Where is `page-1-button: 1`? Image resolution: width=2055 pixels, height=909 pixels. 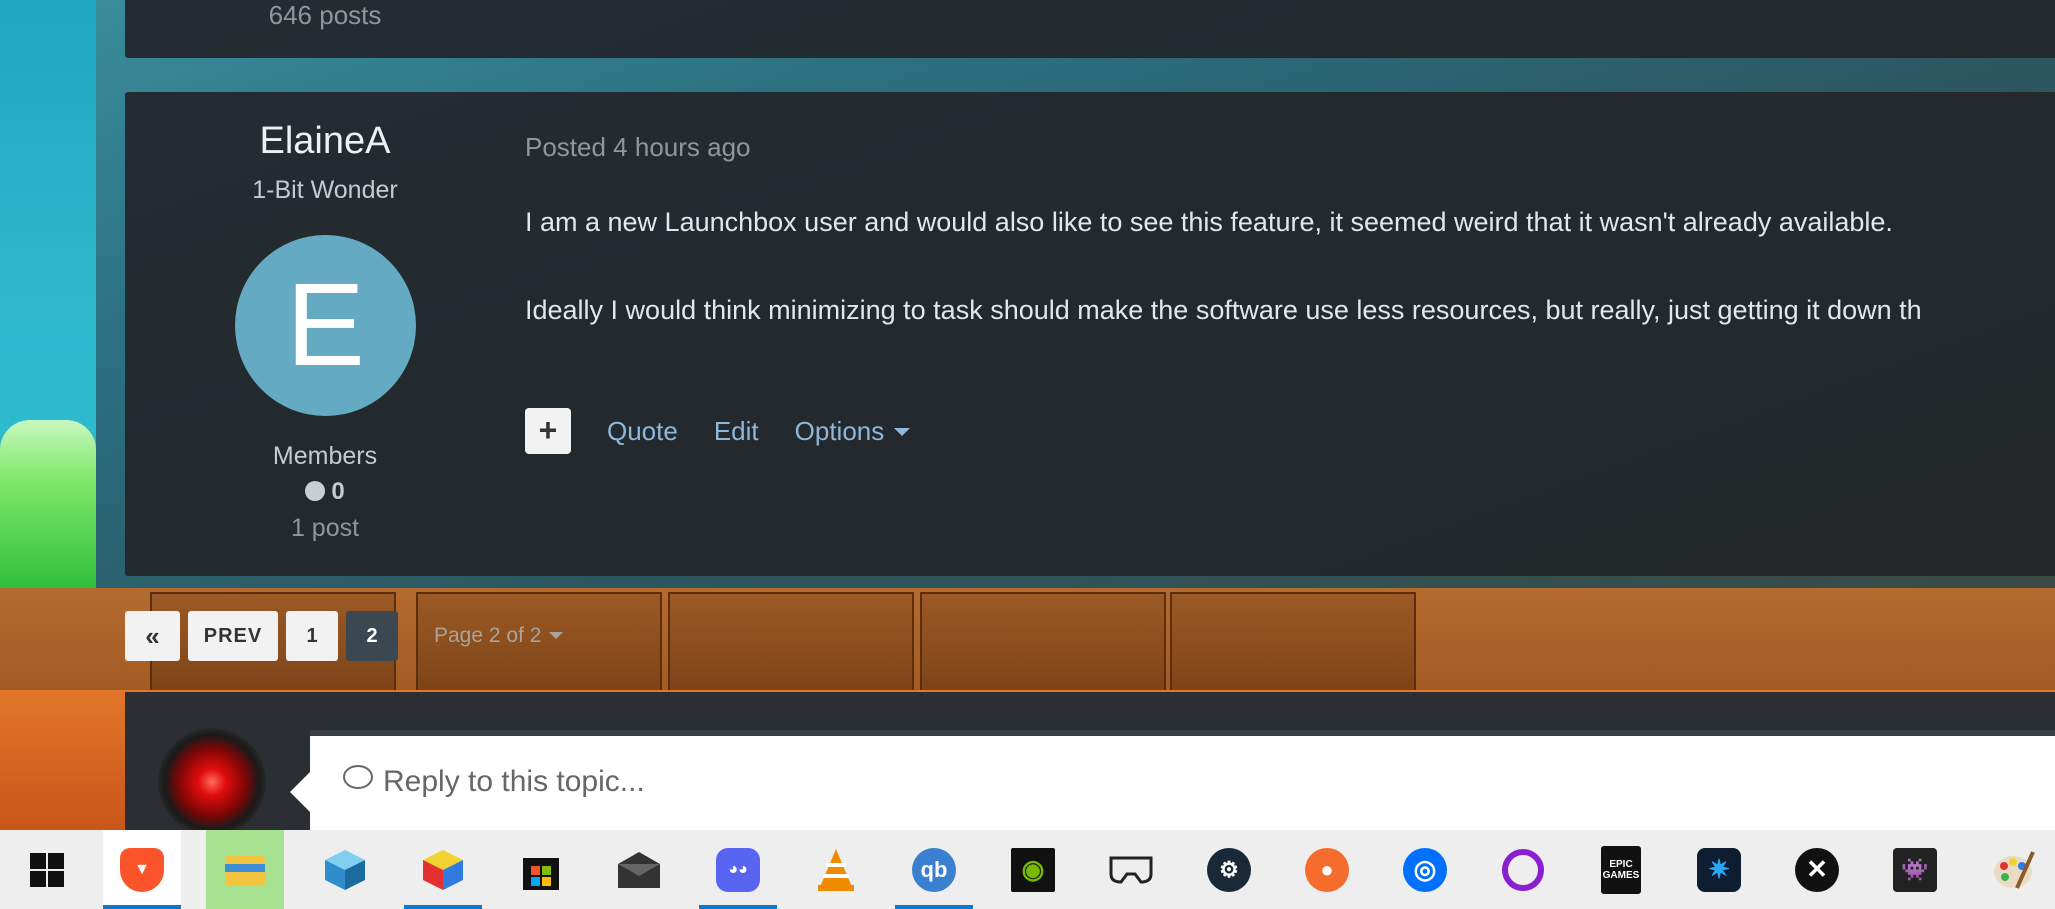 page-1-button: 1 is located at coordinates (312, 636).